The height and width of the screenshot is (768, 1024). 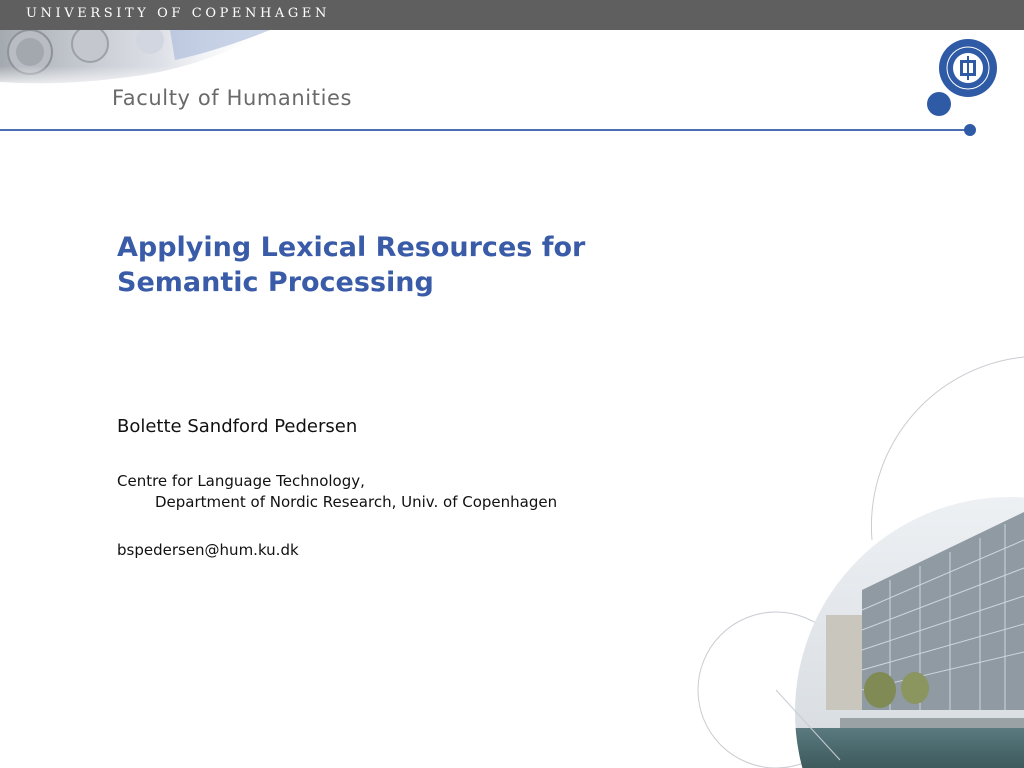 What do you see at coordinates (145, 60) in the screenshot?
I see `seal-relief-banner` at bounding box center [145, 60].